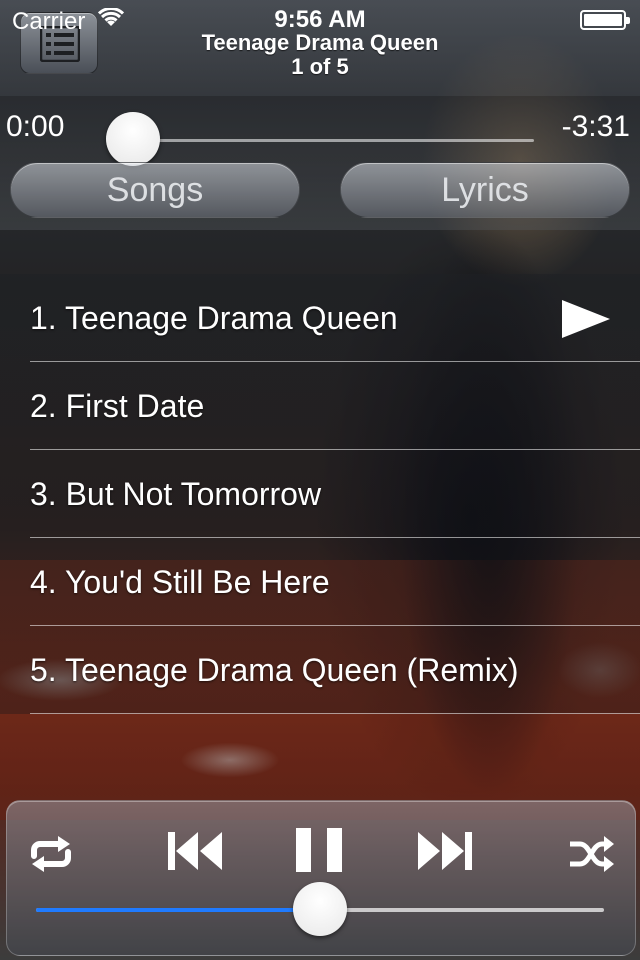 The image size is (640, 960). What do you see at coordinates (335, 494) in the screenshot?
I see `song-row: 3. But Not Tomorrow` at bounding box center [335, 494].